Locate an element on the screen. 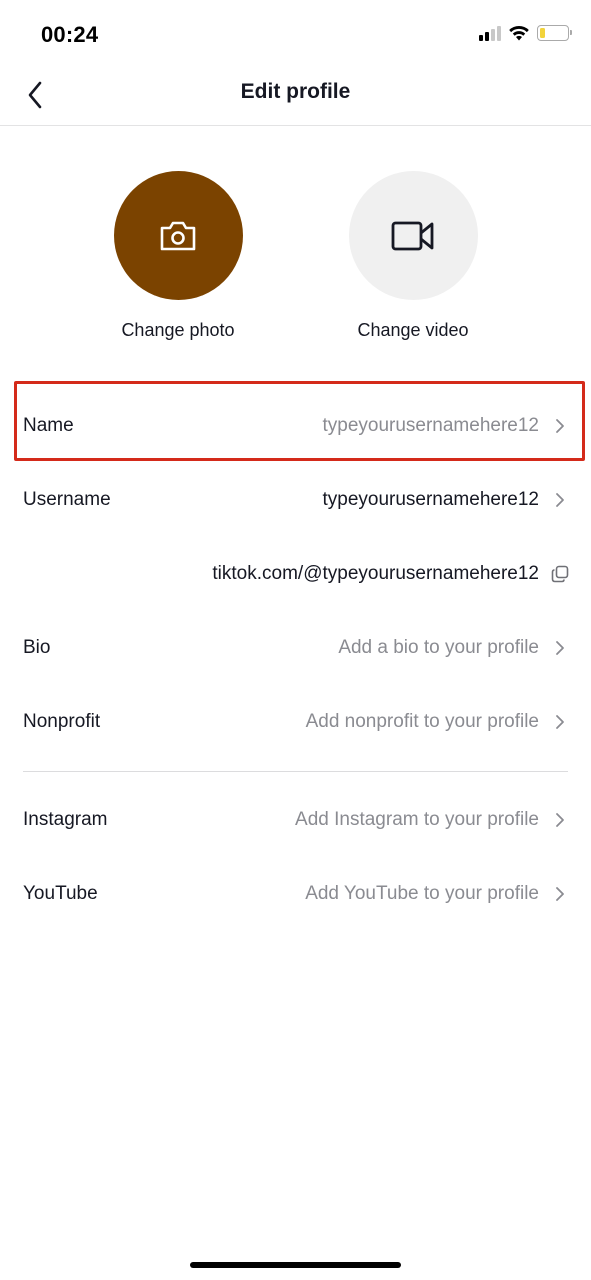 The width and height of the screenshot is (591, 1280). field-row-instagram: Instagram Add Instagram to your profile is located at coordinates (295, 820).